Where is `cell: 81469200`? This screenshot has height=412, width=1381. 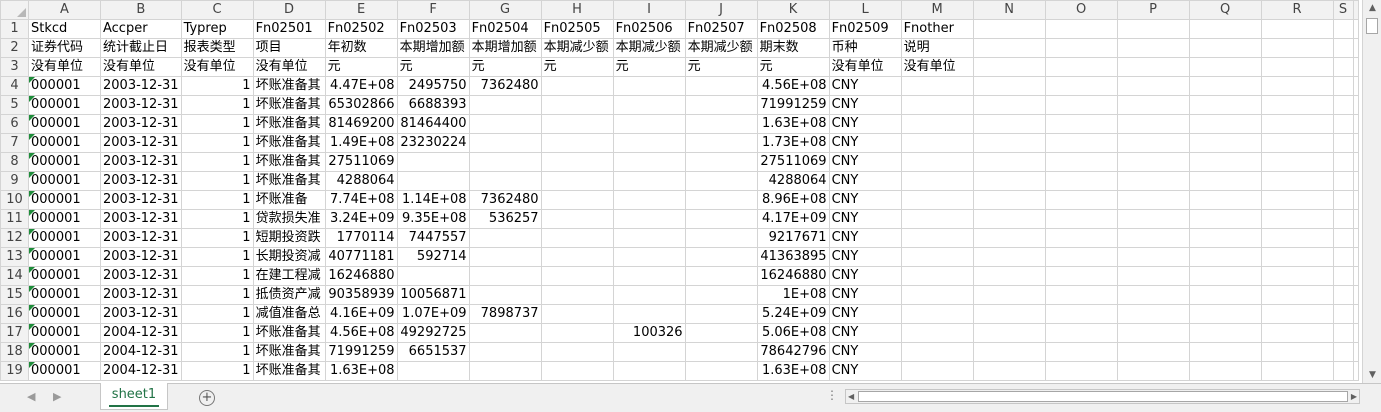 cell: 81469200 is located at coordinates (361, 124).